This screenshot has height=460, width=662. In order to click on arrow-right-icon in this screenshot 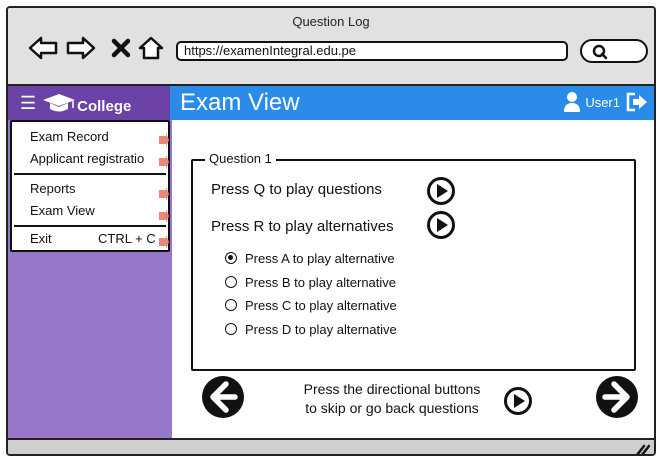, I will do `click(81, 48)`.